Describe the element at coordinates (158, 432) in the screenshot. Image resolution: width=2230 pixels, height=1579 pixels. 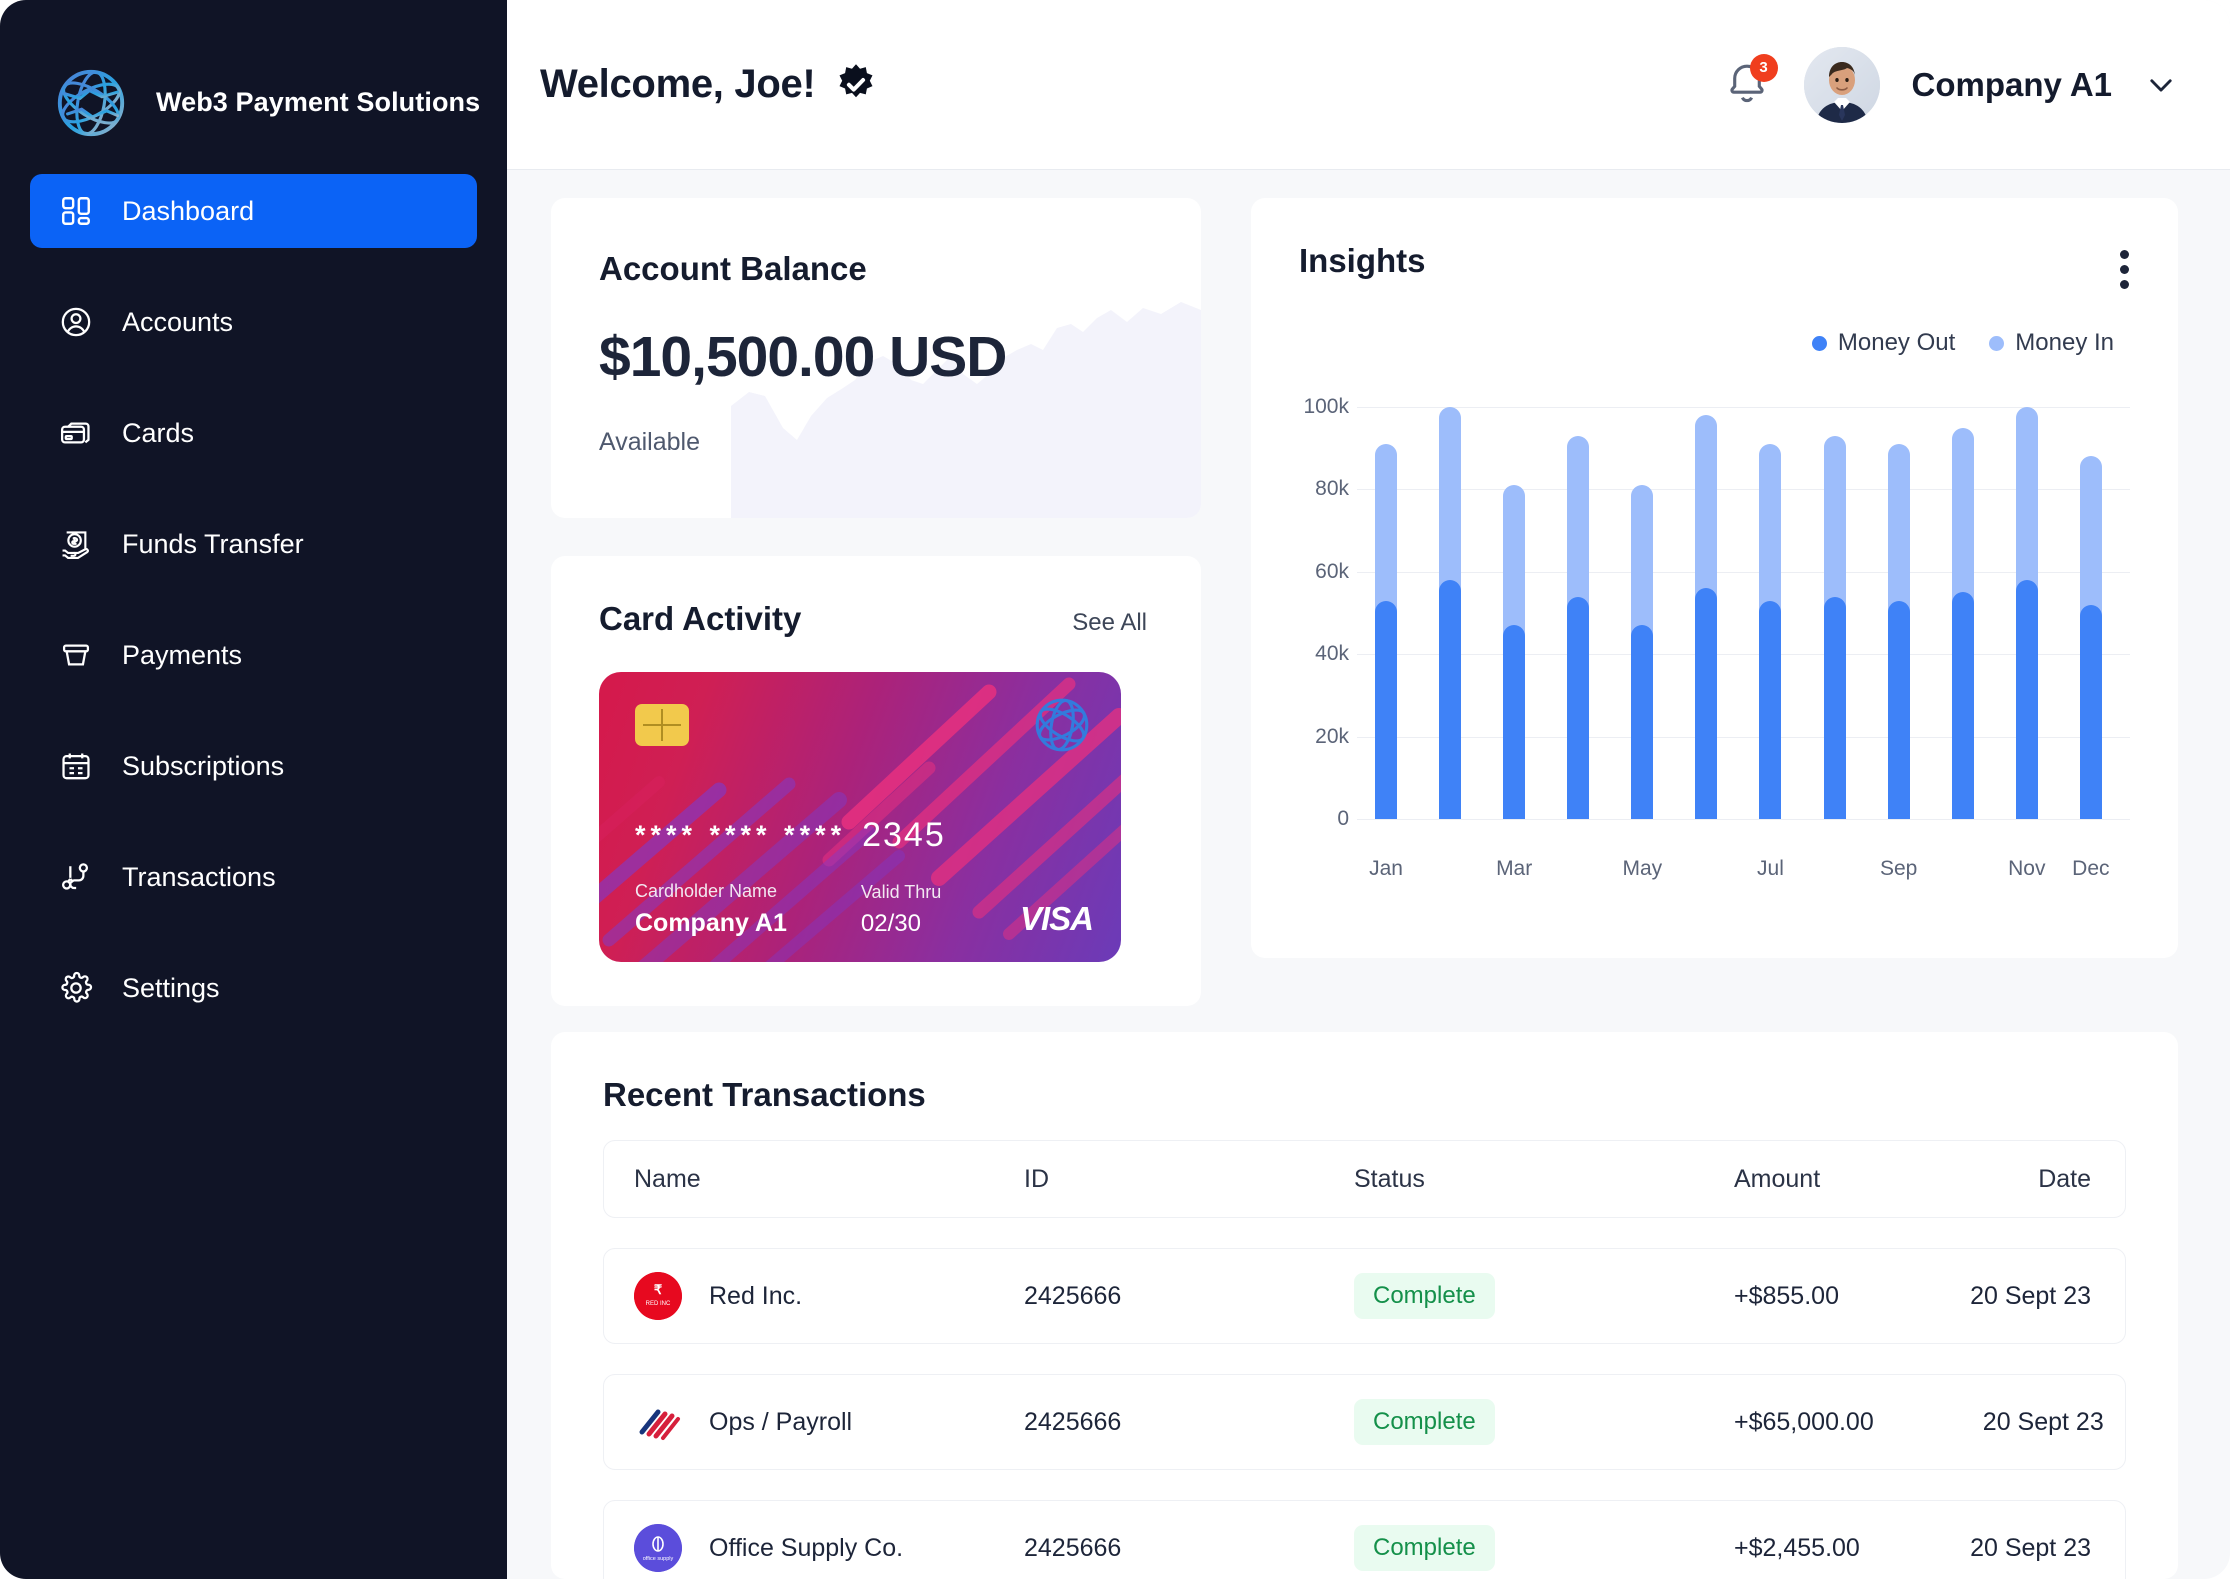
I see `sidebar-item-label: Cards` at that location.